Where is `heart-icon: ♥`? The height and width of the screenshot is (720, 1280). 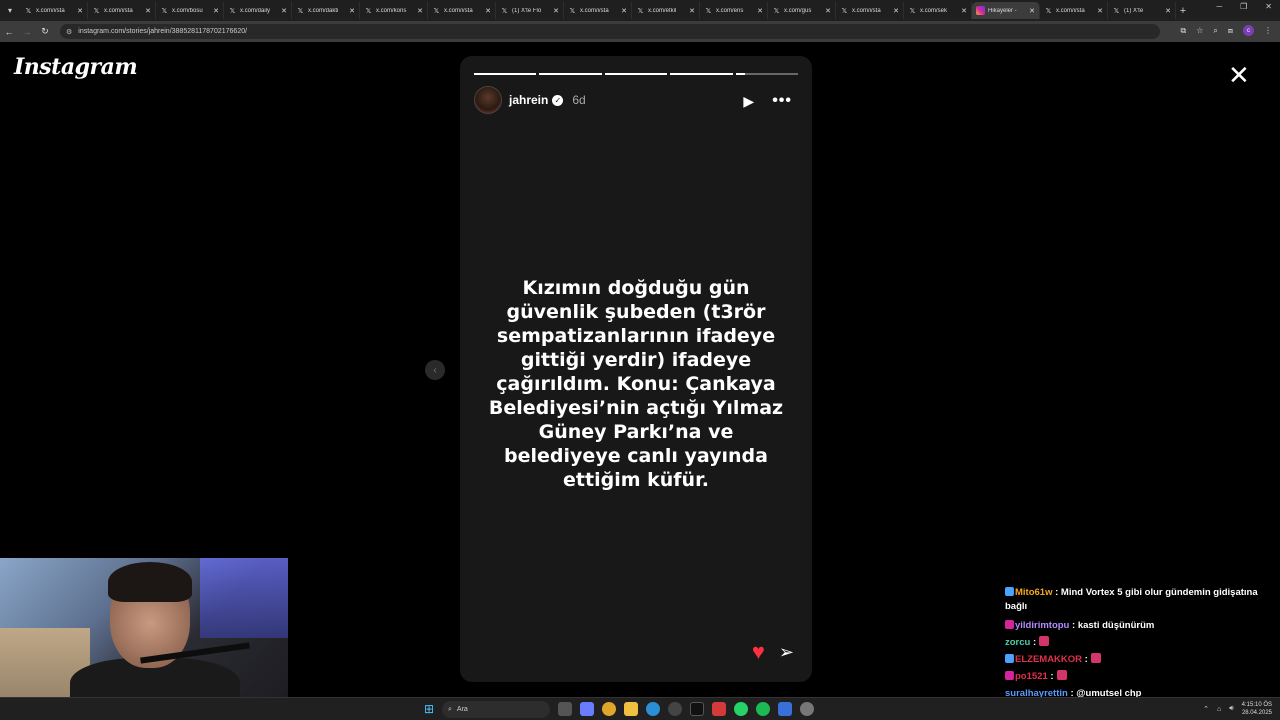
heart-icon: ♥ is located at coordinates (758, 652).